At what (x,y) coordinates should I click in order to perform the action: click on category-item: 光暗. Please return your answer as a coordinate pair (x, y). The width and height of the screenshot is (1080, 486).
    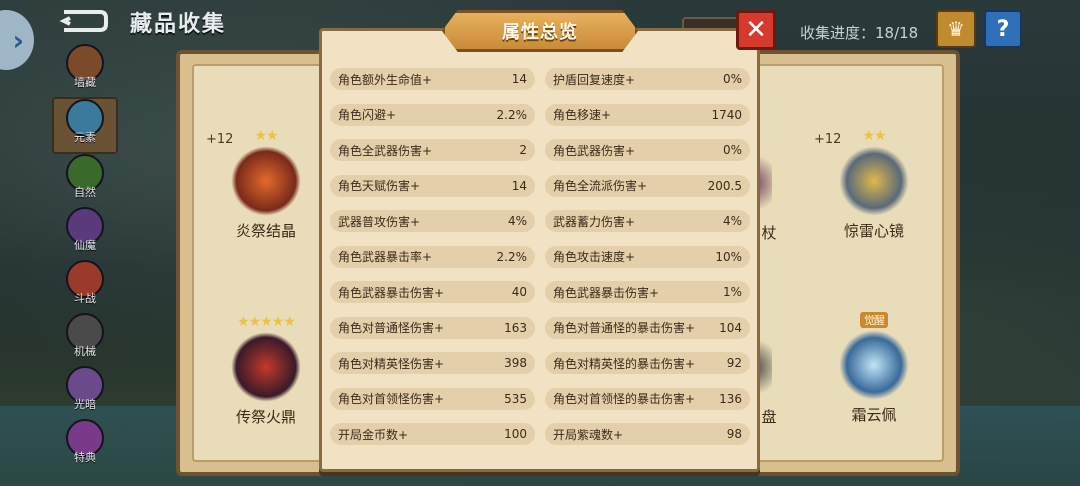
    Looking at the image, I should click on (85, 392).